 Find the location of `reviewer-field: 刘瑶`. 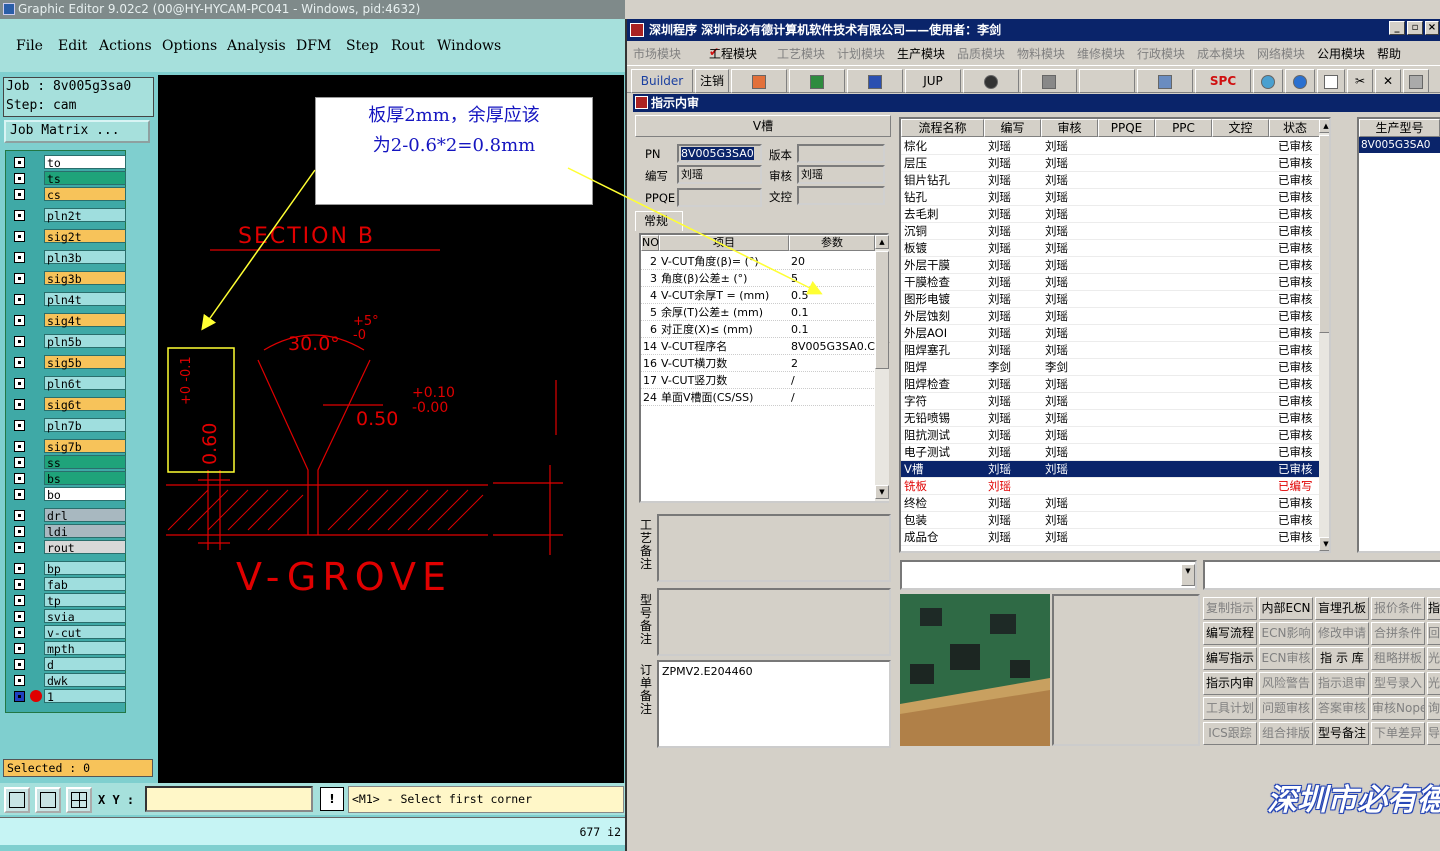

reviewer-field: 刘瑶 is located at coordinates (841, 174).